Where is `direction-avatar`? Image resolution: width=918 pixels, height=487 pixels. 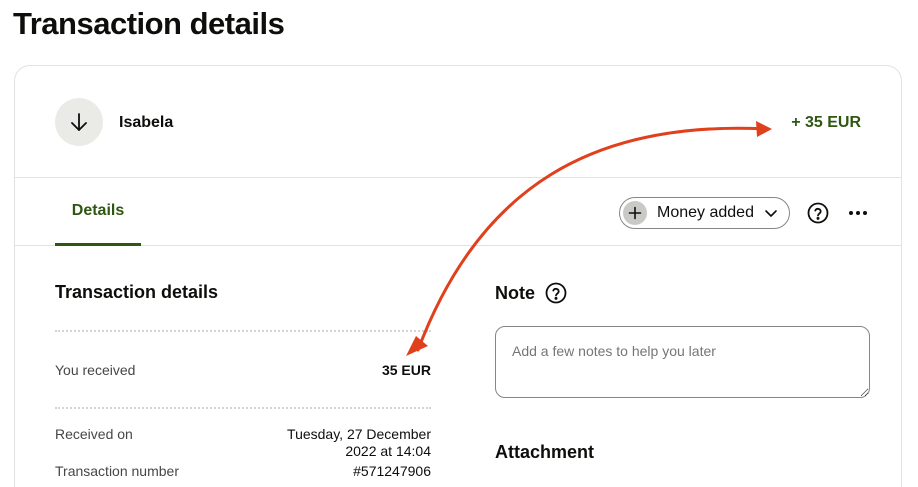 direction-avatar is located at coordinates (79, 122).